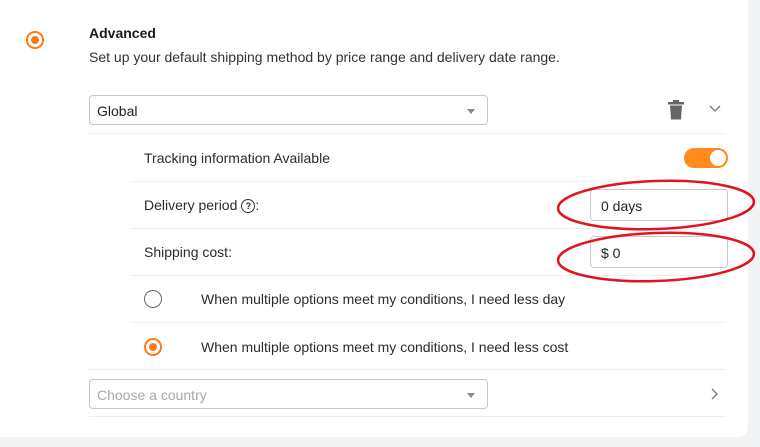 This screenshot has height=447, width=760. I want to click on shipping-cost-suffix: :, so click(230, 252).